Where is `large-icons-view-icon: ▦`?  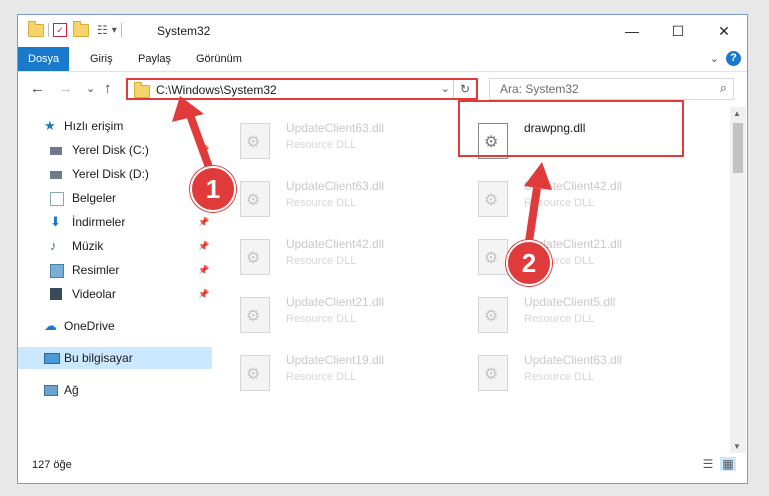 large-icons-view-icon: ▦ is located at coordinates (728, 464).